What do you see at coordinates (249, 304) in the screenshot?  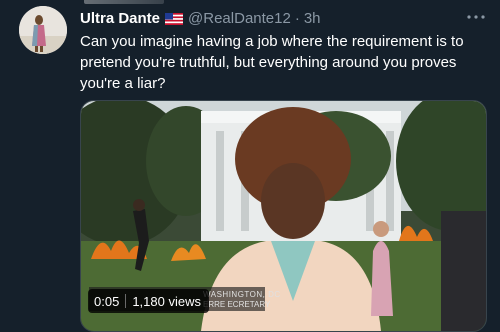 I see `chyron-title-text: ECRETARY` at bounding box center [249, 304].